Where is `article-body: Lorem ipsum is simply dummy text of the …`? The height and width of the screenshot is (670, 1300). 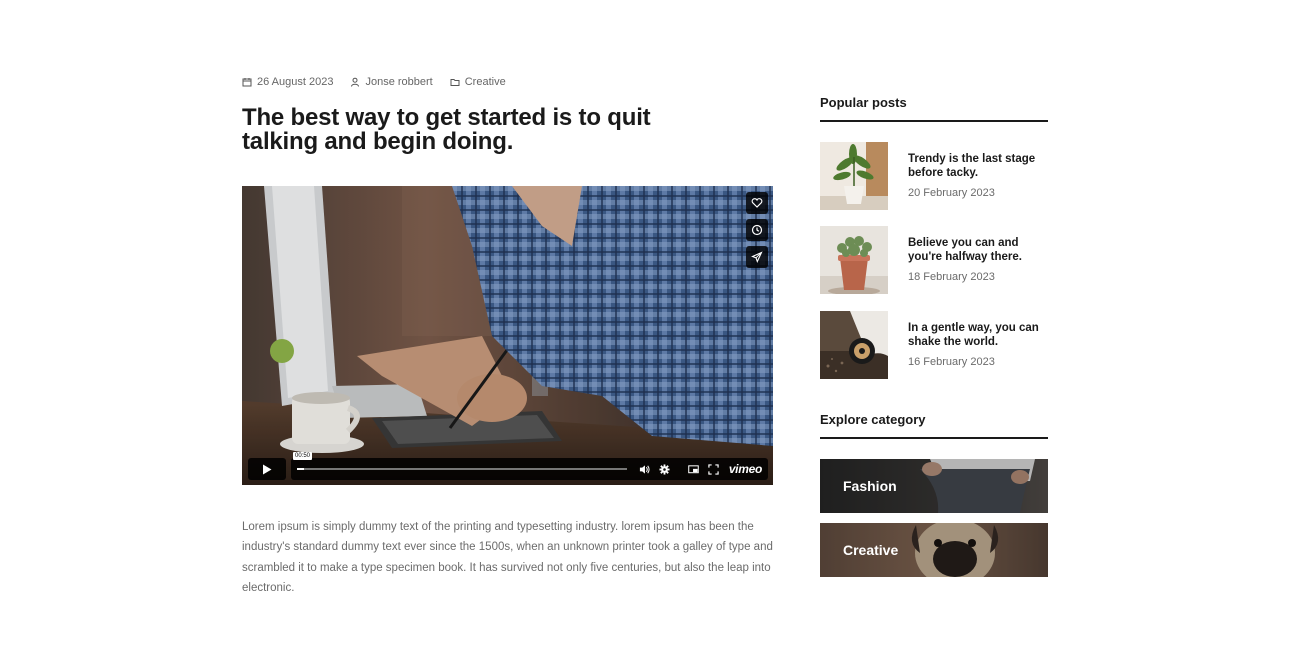
article-body: Lorem ipsum is simply dummy text of the … is located at coordinates (507, 557).